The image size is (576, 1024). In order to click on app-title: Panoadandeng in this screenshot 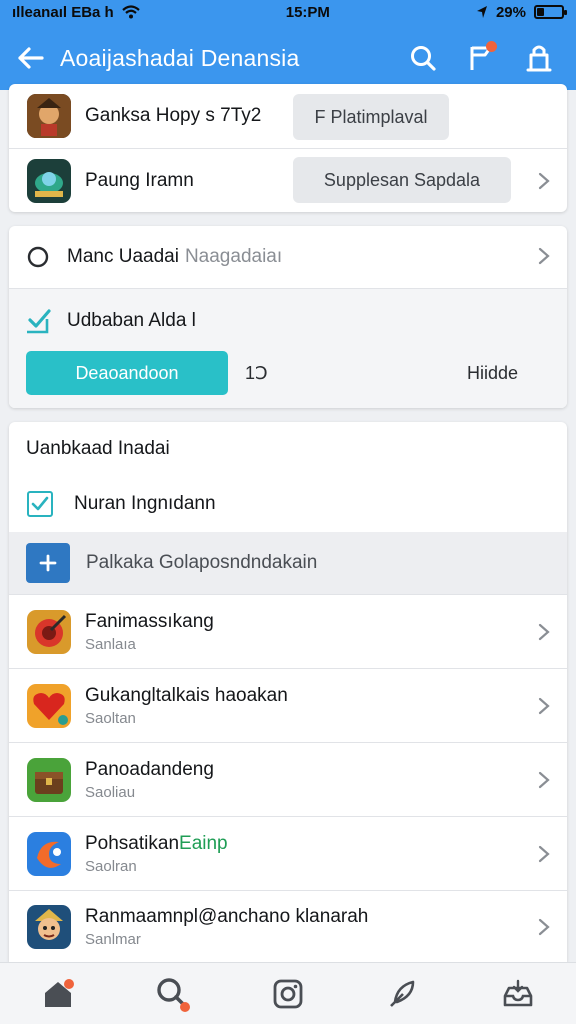, I will do `click(149, 769)`.